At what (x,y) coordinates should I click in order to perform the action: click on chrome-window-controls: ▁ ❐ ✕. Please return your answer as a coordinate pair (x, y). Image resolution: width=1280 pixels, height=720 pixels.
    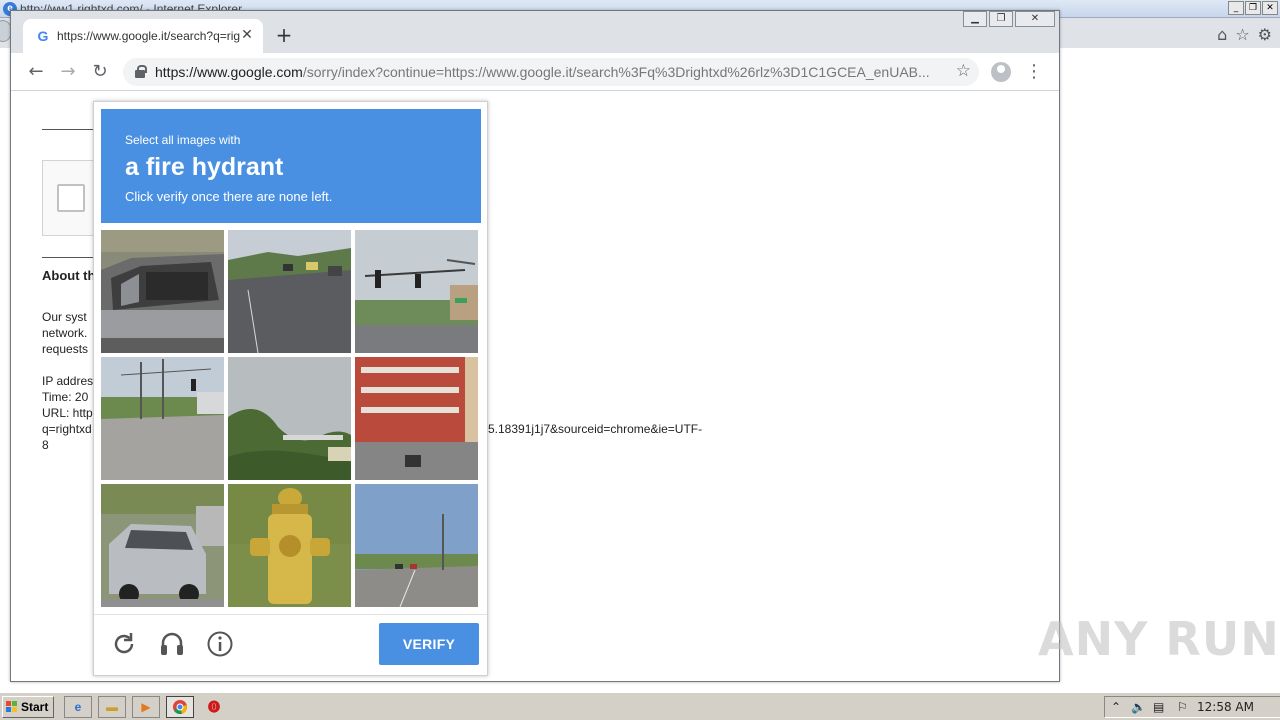
    Looking at the image, I should click on (1009, 19).